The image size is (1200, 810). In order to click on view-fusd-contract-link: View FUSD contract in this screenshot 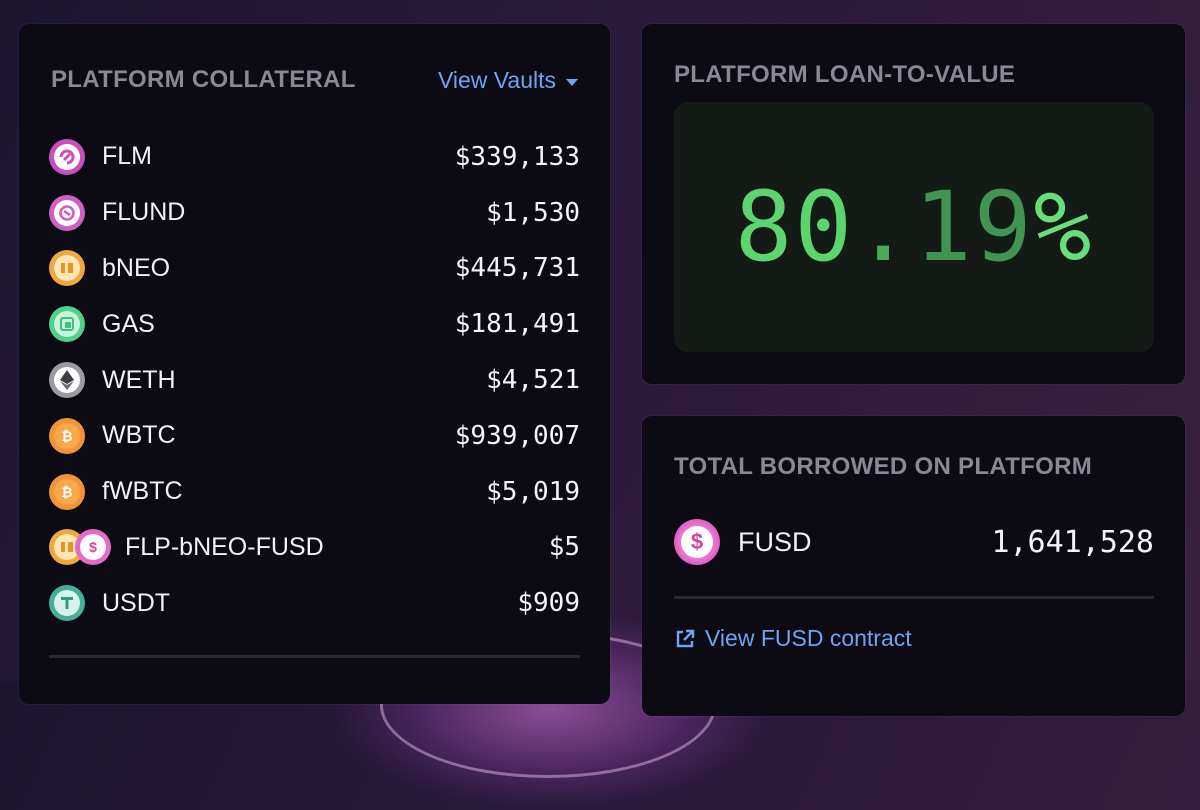, I will do `click(793, 638)`.